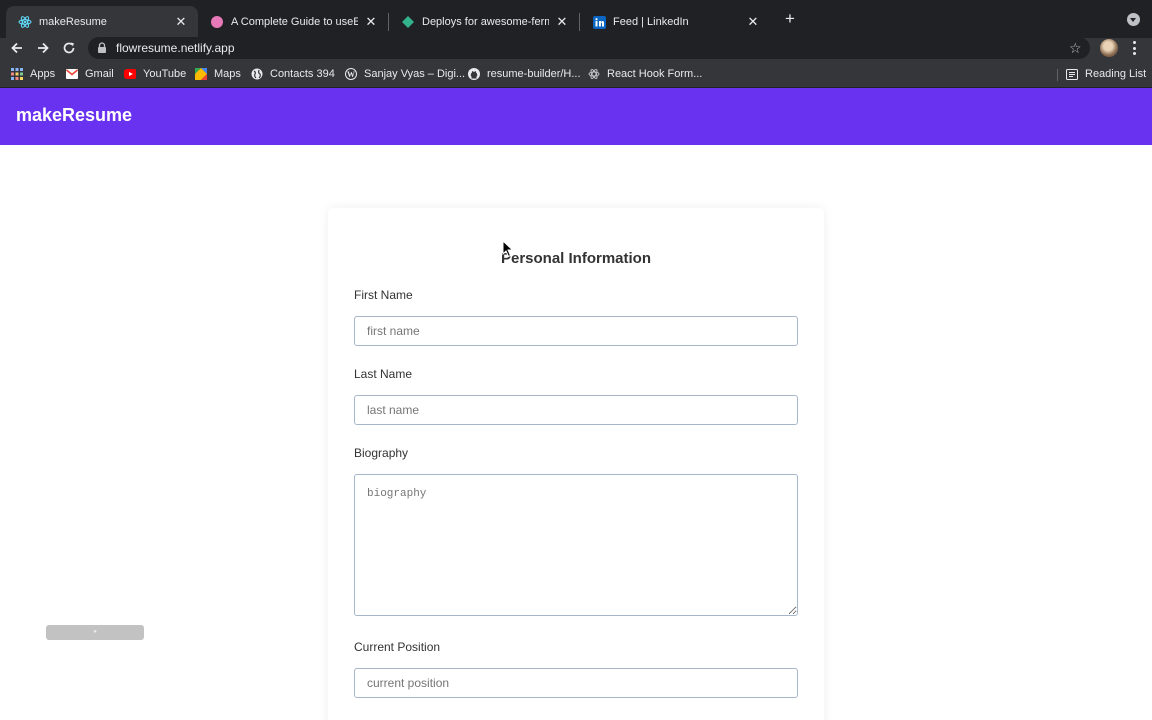 Image resolution: width=1152 pixels, height=720 pixels. What do you see at coordinates (474, 74) in the screenshot?
I see `github-icon` at bounding box center [474, 74].